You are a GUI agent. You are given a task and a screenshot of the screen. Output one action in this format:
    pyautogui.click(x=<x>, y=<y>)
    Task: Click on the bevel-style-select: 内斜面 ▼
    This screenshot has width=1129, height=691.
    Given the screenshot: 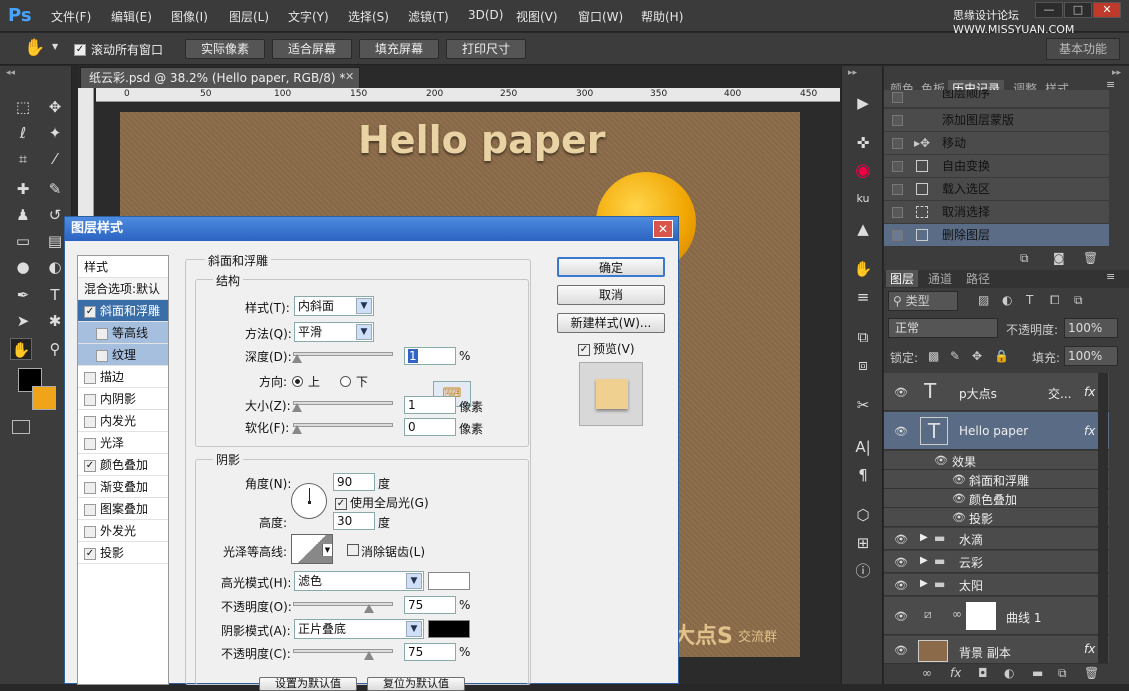 What is the action you would take?
    pyautogui.click(x=334, y=306)
    